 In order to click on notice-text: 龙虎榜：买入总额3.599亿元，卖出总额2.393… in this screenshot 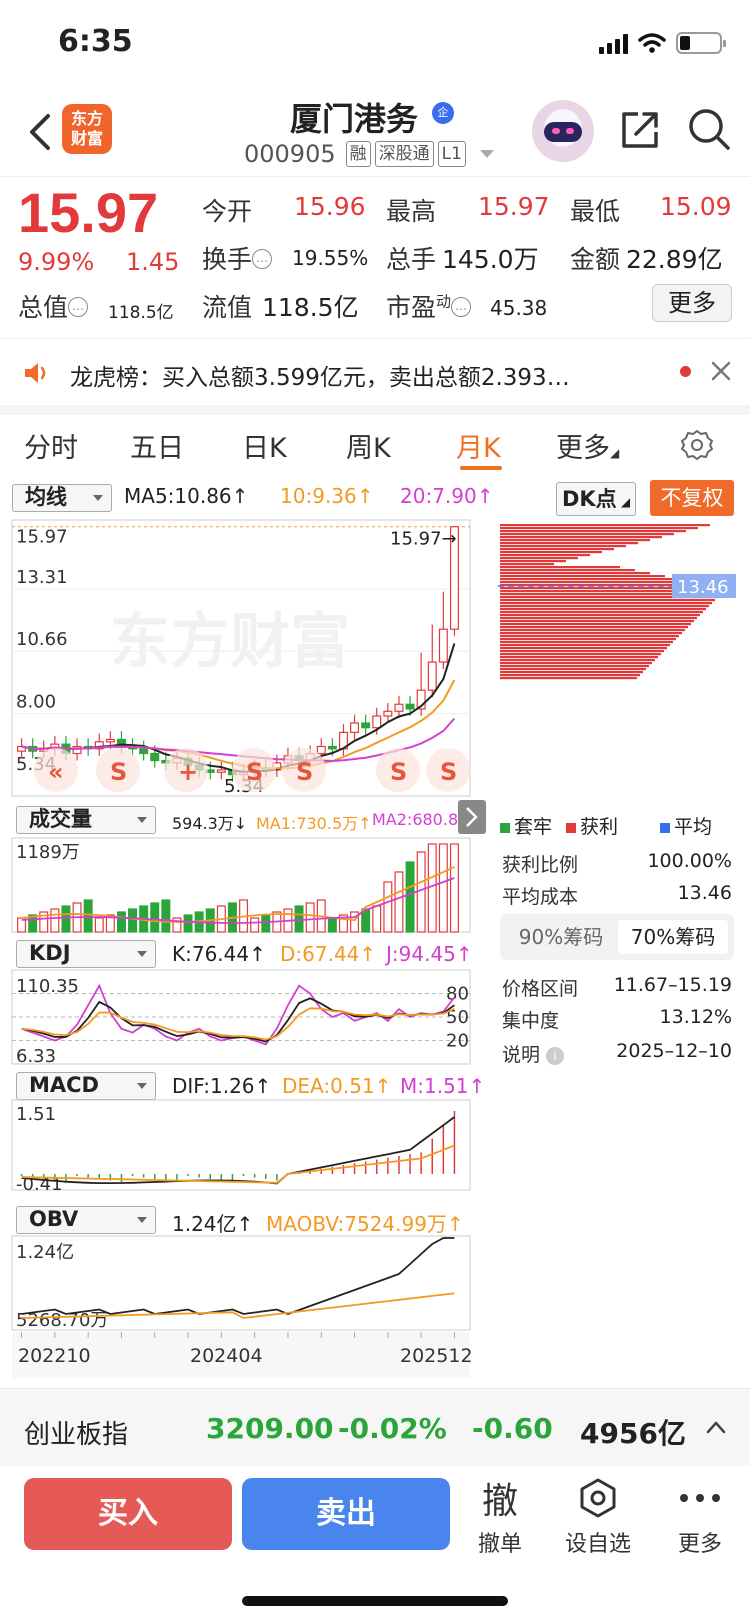, I will do `click(360, 375)`.